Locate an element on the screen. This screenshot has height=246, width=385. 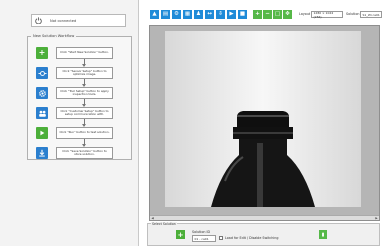
zoom-in-icon: + is located at coordinates (257, 14).